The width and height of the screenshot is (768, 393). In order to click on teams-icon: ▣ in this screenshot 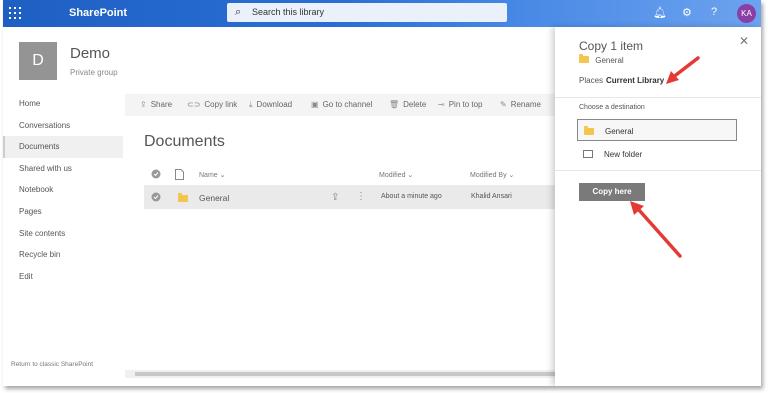, I will do `click(315, 104)`.